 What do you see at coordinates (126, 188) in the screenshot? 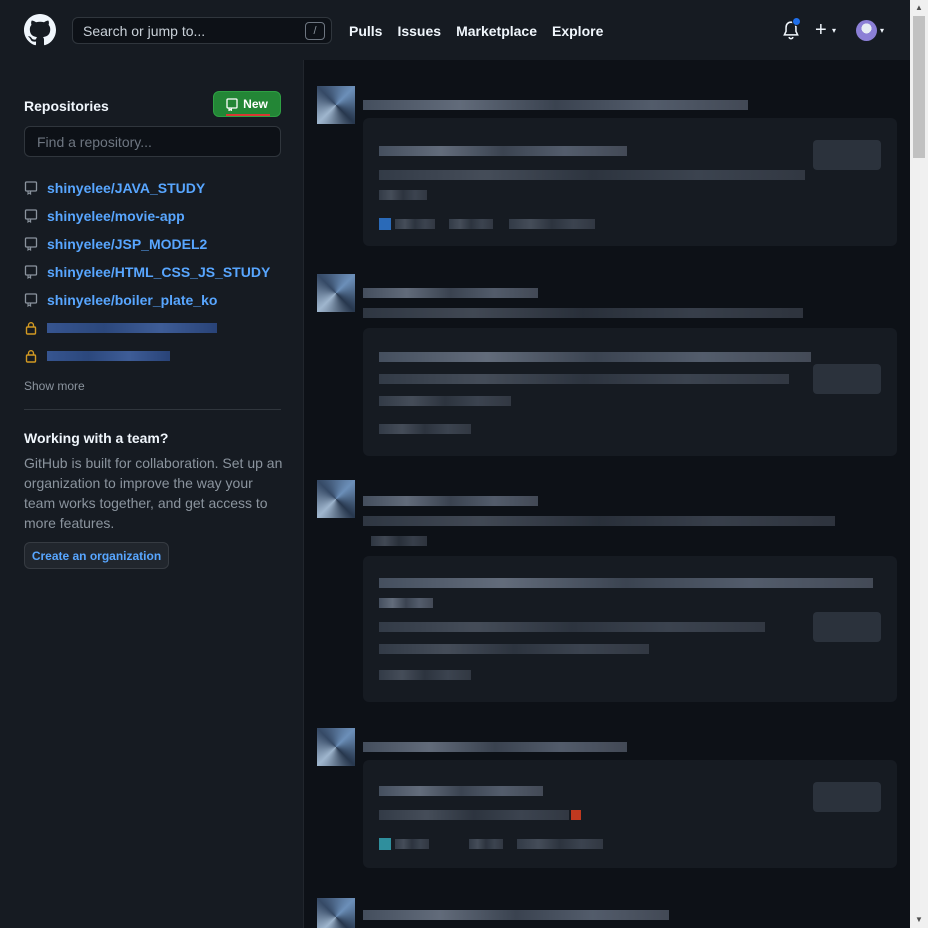
I see `repo-link: shinyelee/JAVA_STUDY` at bounding box center [126, 188].